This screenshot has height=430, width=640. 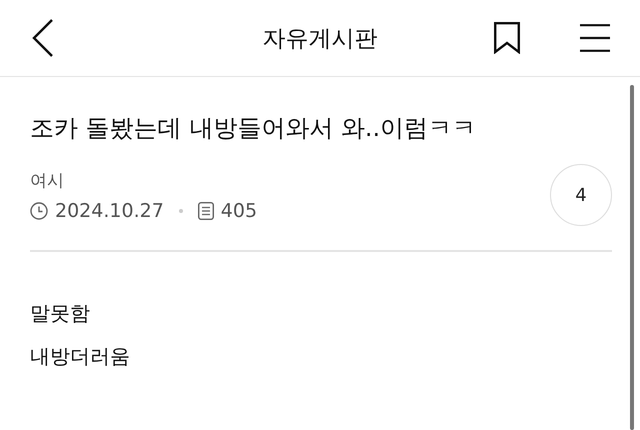 What do you see at coordinates (507, 38) in the screenshot?
I see `bookmark-icon` at bounding box center [507, 38].